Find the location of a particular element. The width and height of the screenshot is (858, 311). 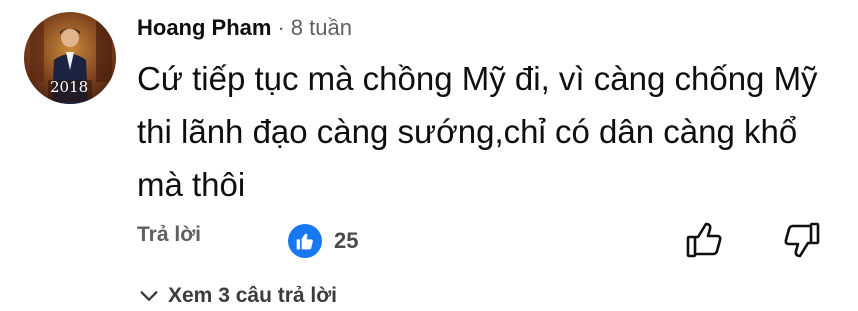

view-replies-label: Xem 3 câu trả lời is located at coordinates (253, 295).